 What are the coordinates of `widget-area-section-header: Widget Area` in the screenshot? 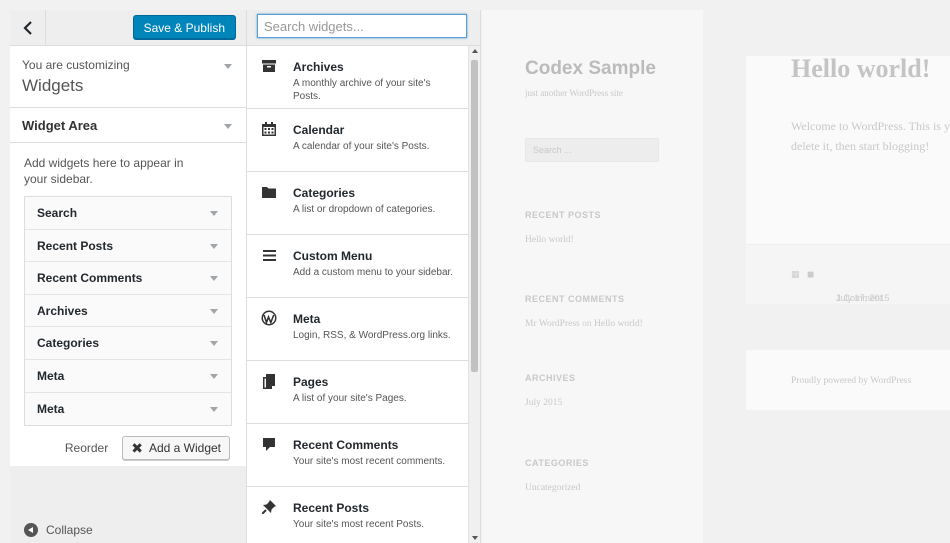 It's located at (128, 125).